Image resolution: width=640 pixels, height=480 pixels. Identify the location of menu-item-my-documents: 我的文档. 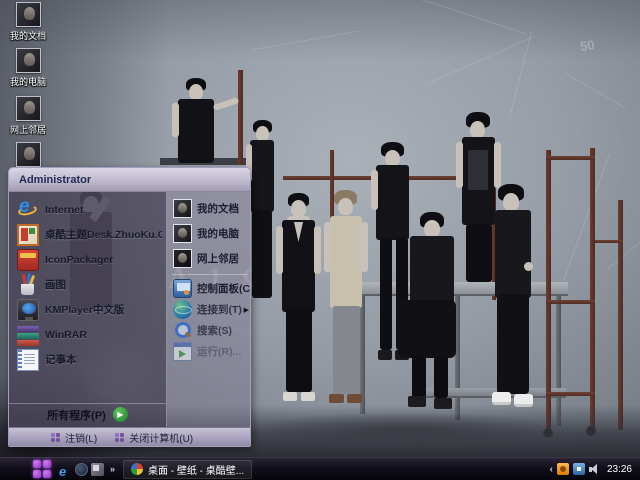
(208, 208).